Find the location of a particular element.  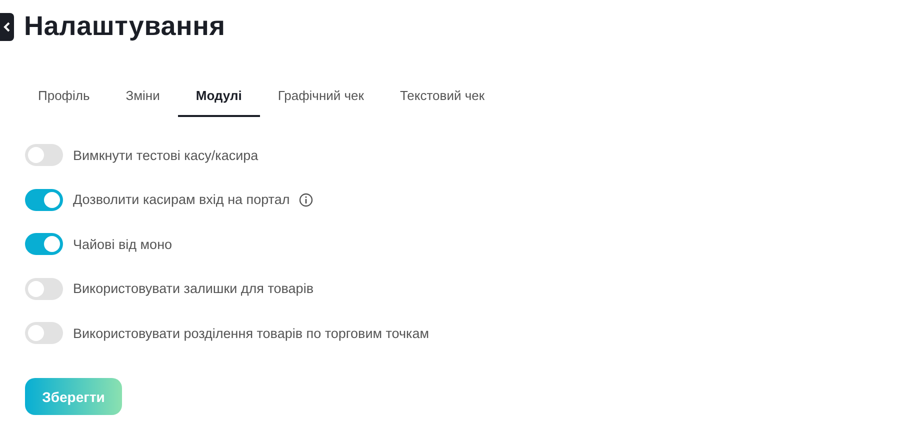

info-icon is located at coordinates (305, 199).